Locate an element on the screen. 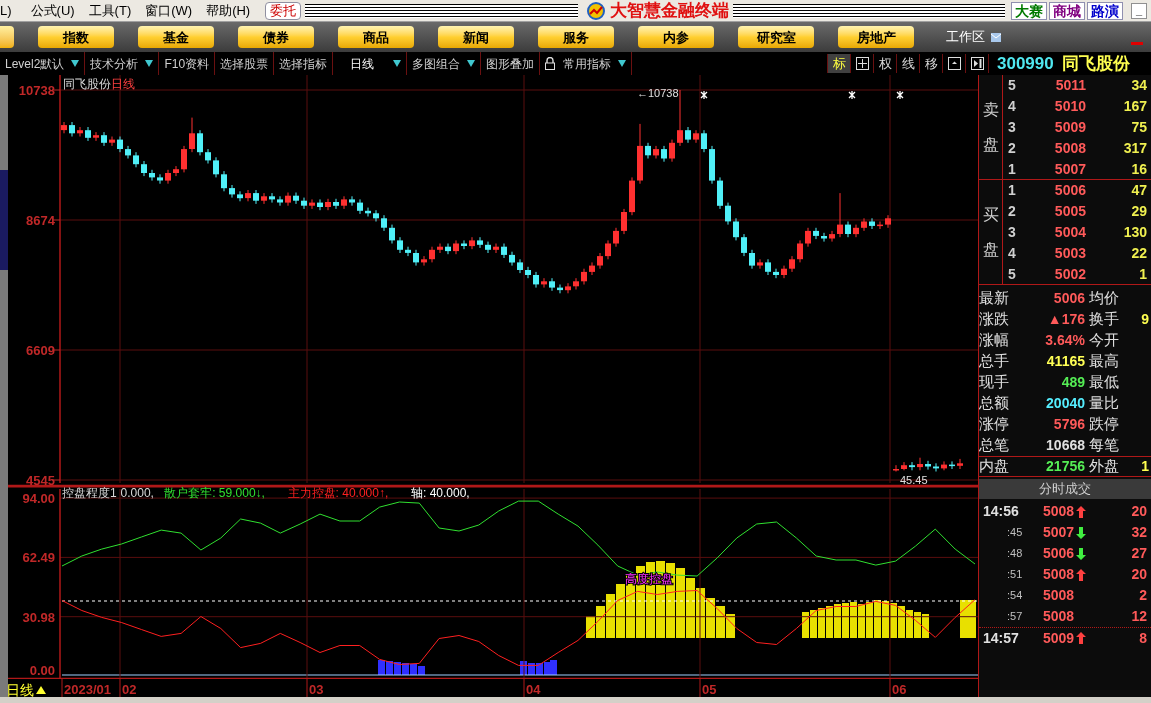 Image resolution: width=1151 pixels, height=703 pixels. star-marker-icon is located at coordinates (704, 95).